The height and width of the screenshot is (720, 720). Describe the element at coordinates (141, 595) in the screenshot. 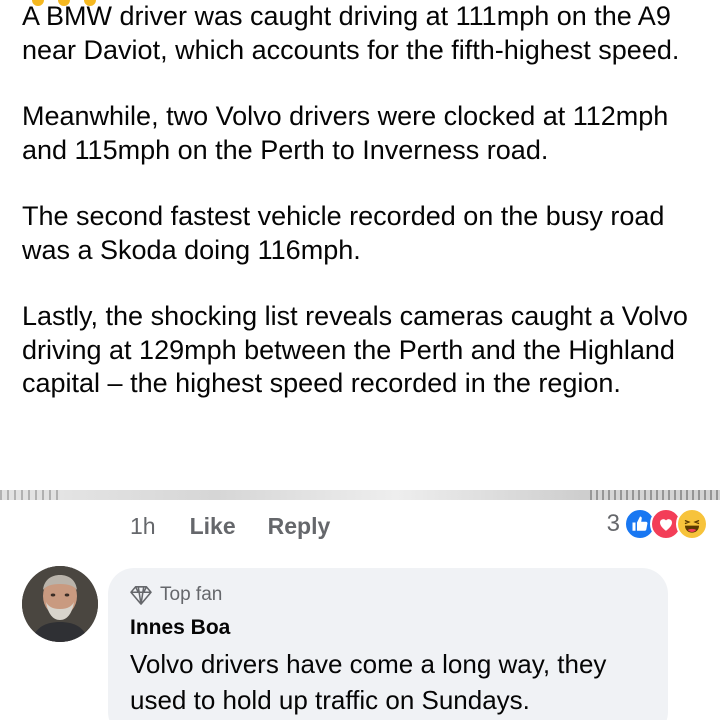

I see `diamond-icon` at that location.